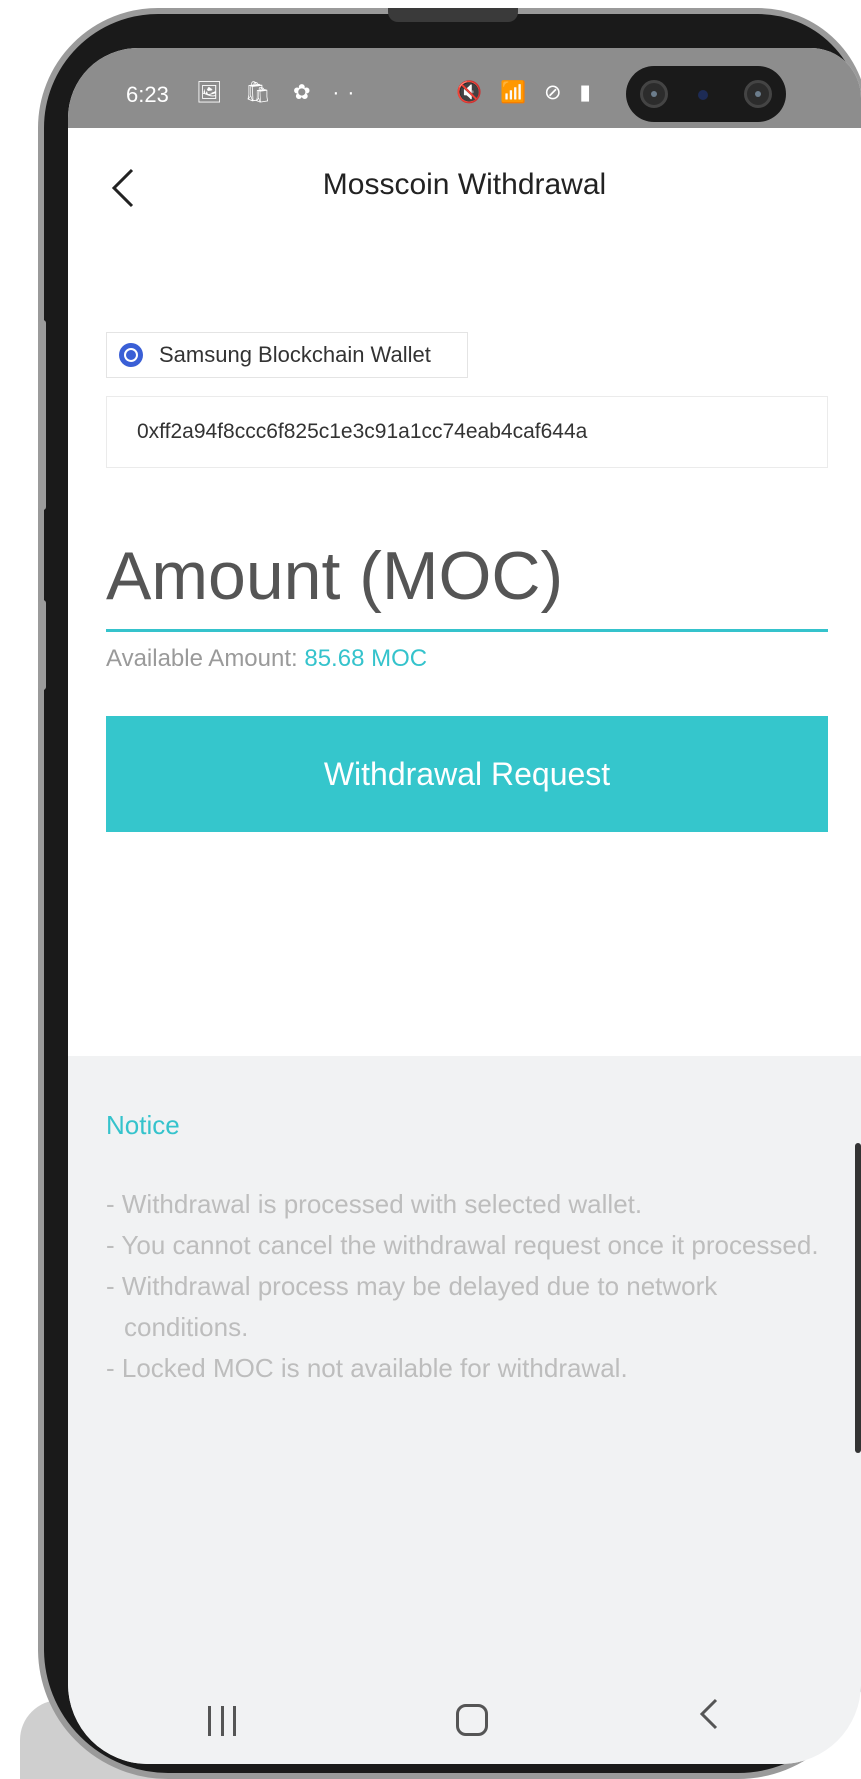 The image size is (861, 1779). What do you see at coordinates (366, 658) in the screenshot?
I see `available-amount-value: 85.68 MOC` at bounding box center [366, 658].